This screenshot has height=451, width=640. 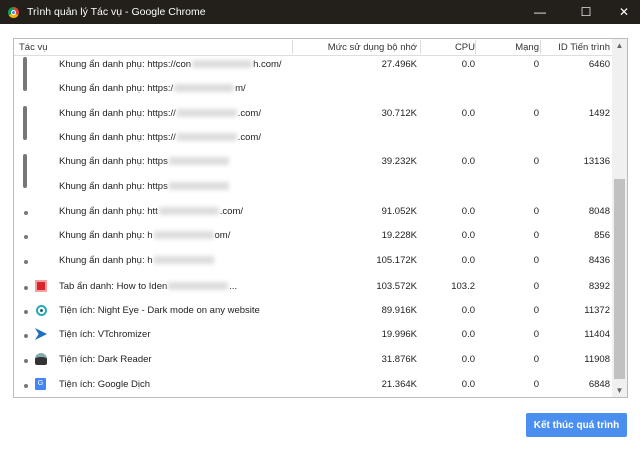 I want to click on pid-value: 1492, so click(x=599, y=113).